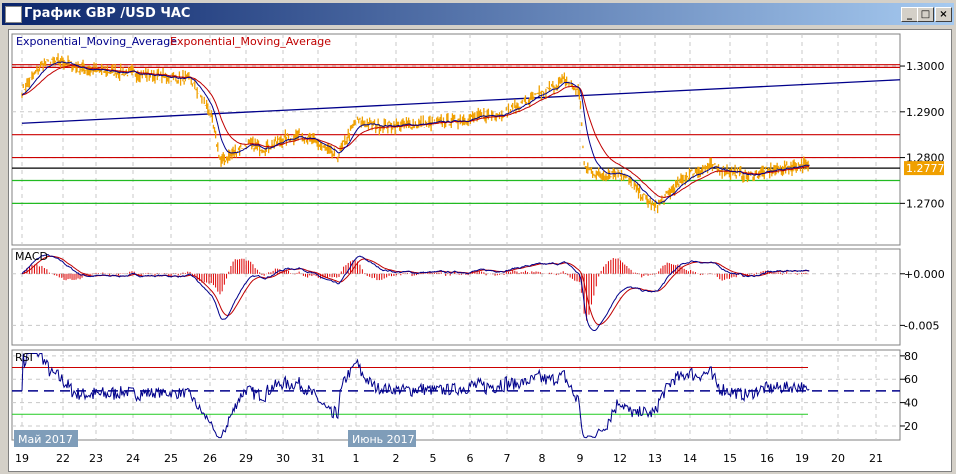 This screenshot has height=474, width=956. What do you see at coordinates (461, 101) in the screenshot?
I see `trend-line` at bounding box center [461, 101].